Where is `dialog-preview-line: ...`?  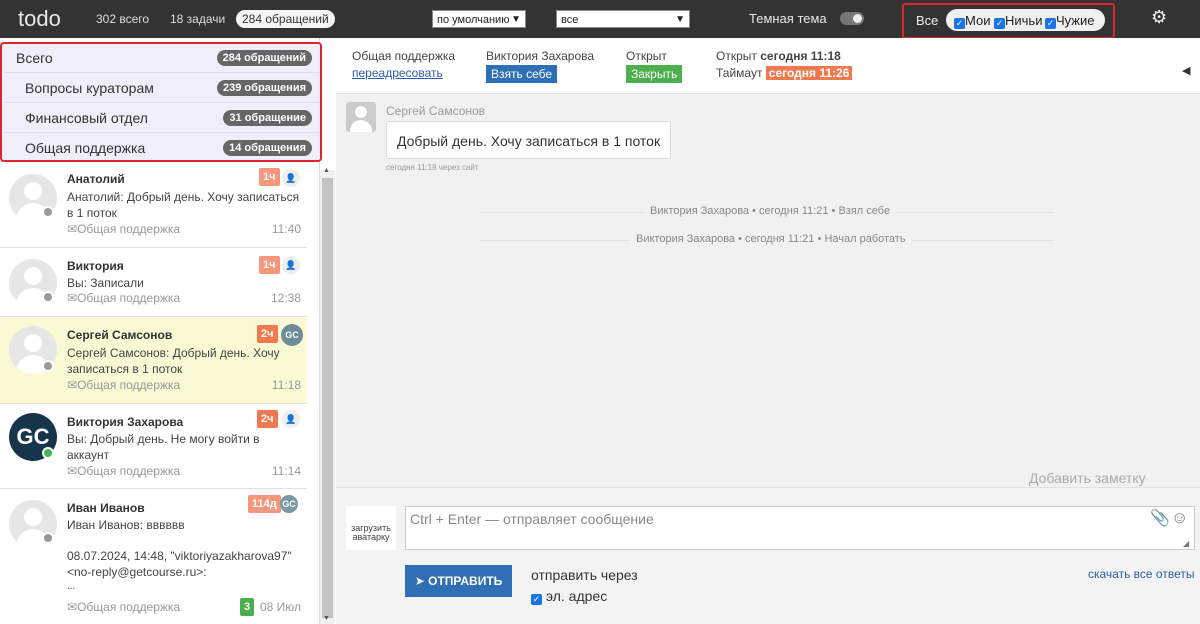 dialog-preview-line: ... is located at coordinates (71, 586).